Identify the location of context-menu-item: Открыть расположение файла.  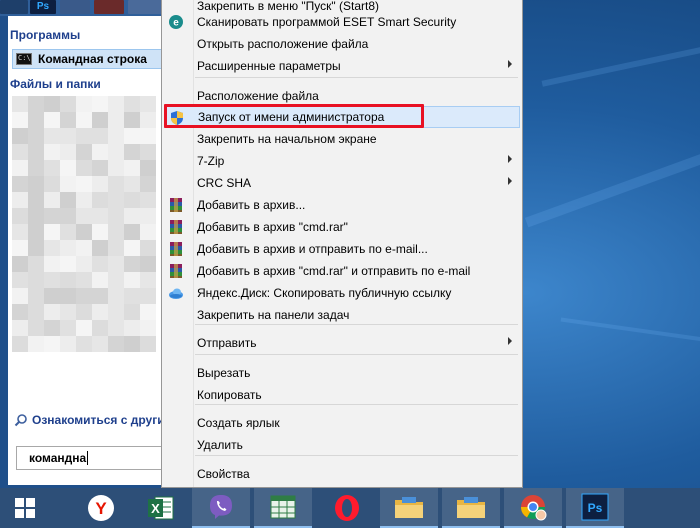
(342, 44).